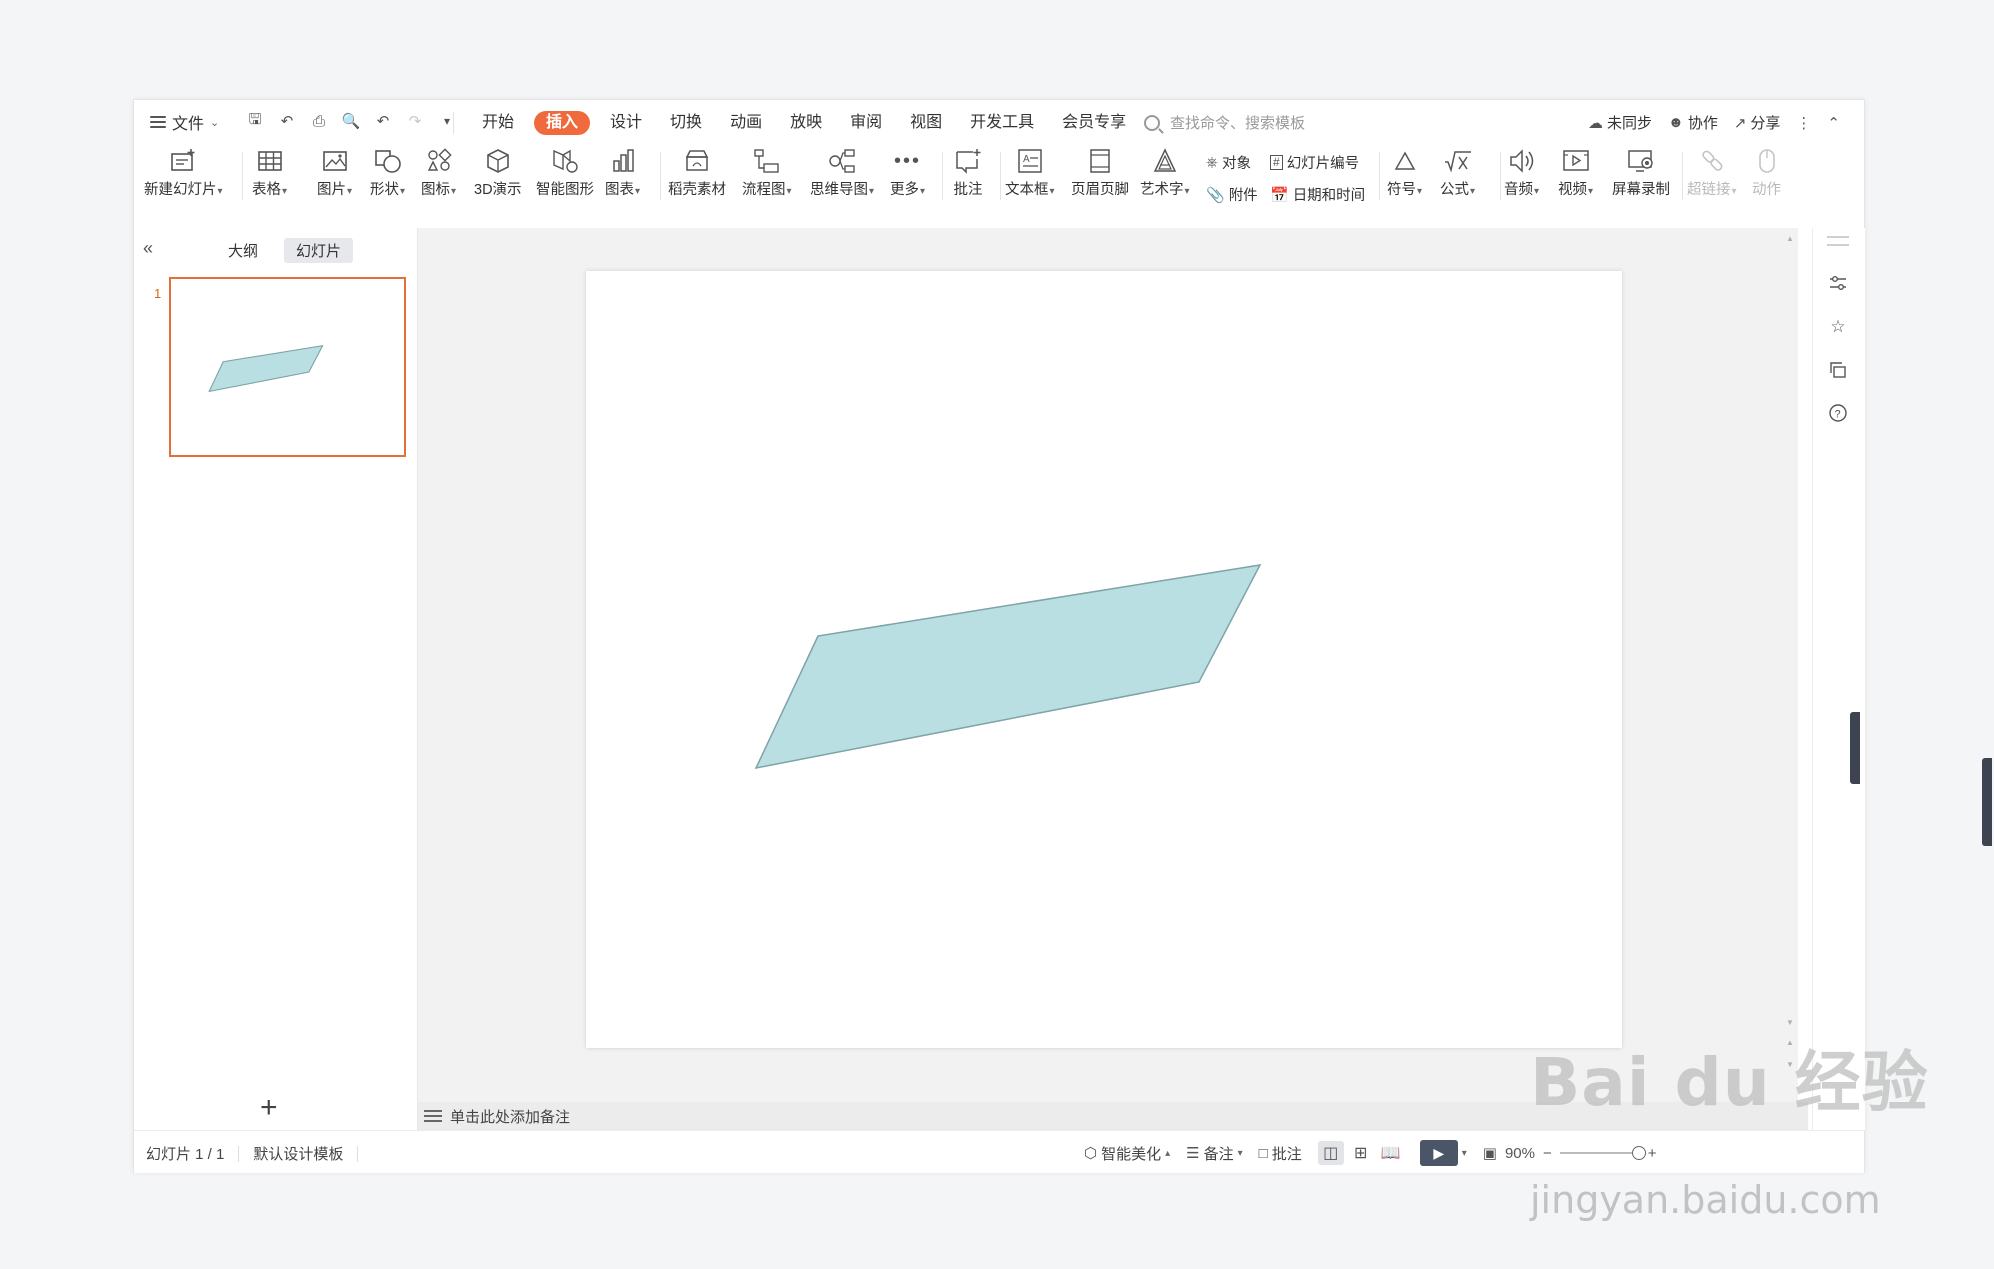 Image resolution: width=1994 pixels, height=1269 pixels. Describe the element at coordinates (387, 171) in the screenshot. I see `shape-button: 形状▾` at that location.